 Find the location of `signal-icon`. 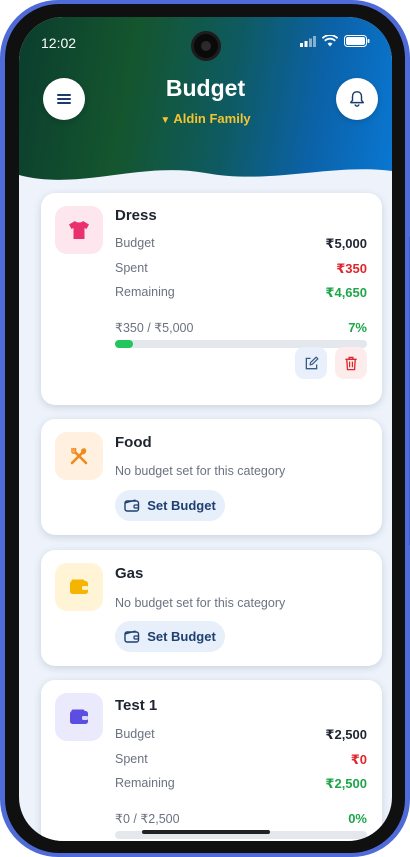

signal-icon is located at coordinates (308, 41).